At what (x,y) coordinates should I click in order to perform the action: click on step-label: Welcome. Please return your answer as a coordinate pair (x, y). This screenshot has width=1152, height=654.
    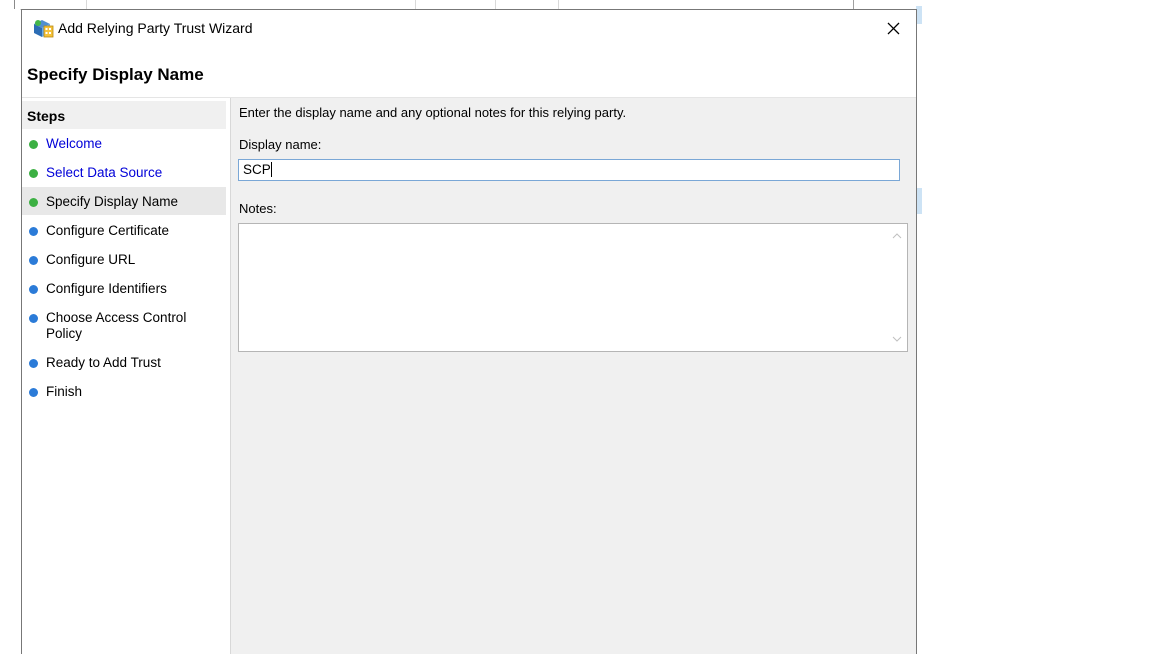
    Looking at the image, I should click on (74, 143).